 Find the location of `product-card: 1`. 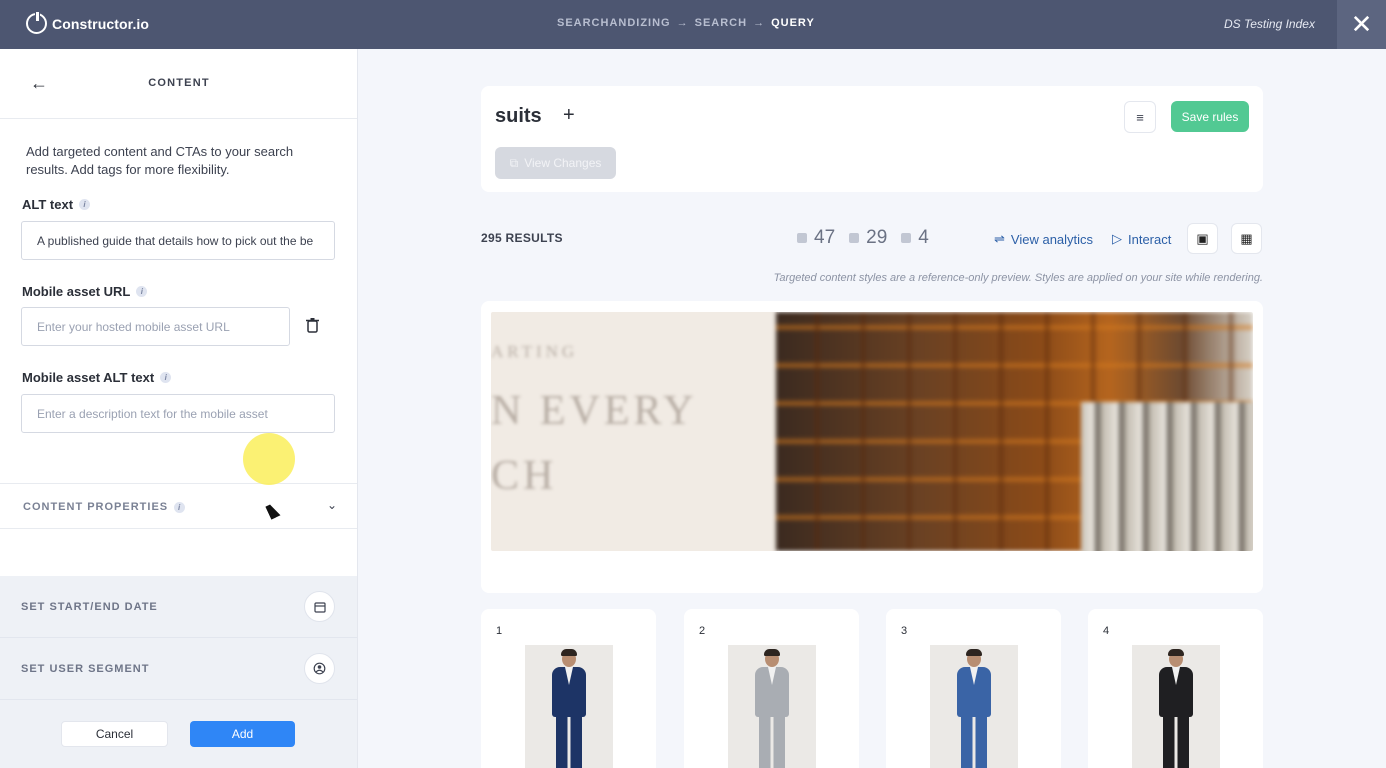

product-card: 1 is located at coordinates (568, 688).